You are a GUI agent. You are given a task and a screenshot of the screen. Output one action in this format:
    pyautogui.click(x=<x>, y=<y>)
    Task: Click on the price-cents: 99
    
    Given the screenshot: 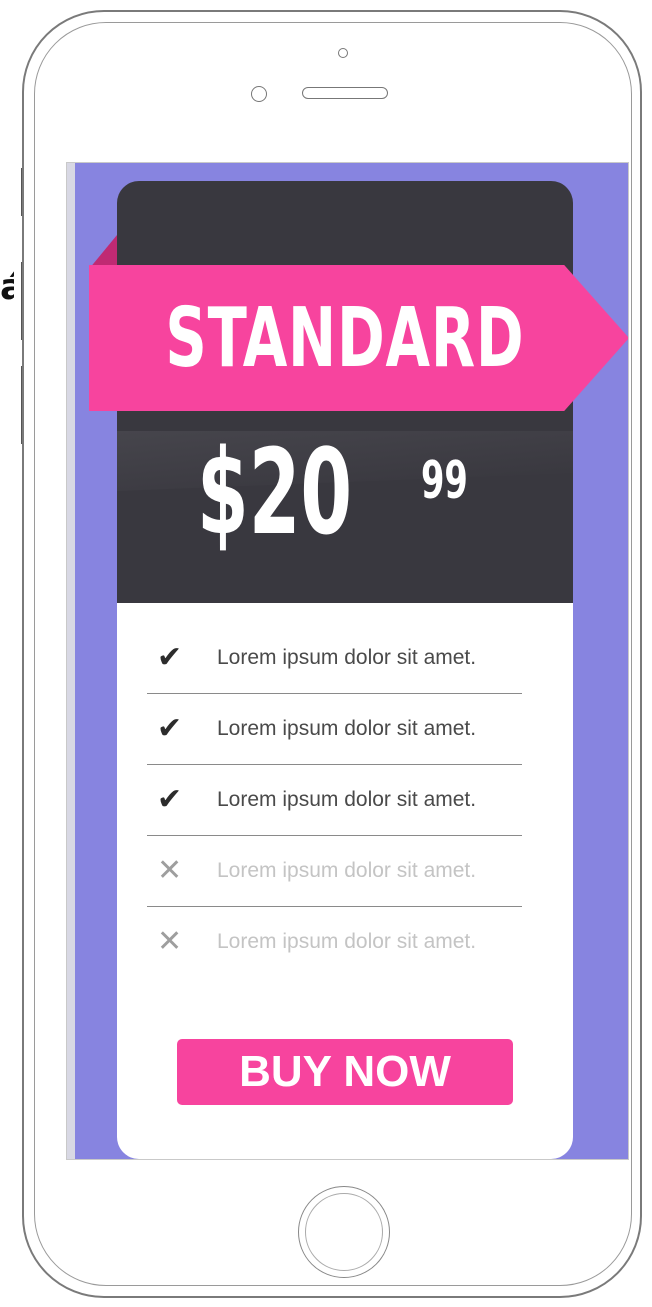 What is the action you would take?
    pyautogui.click(x=444, y=481)
    